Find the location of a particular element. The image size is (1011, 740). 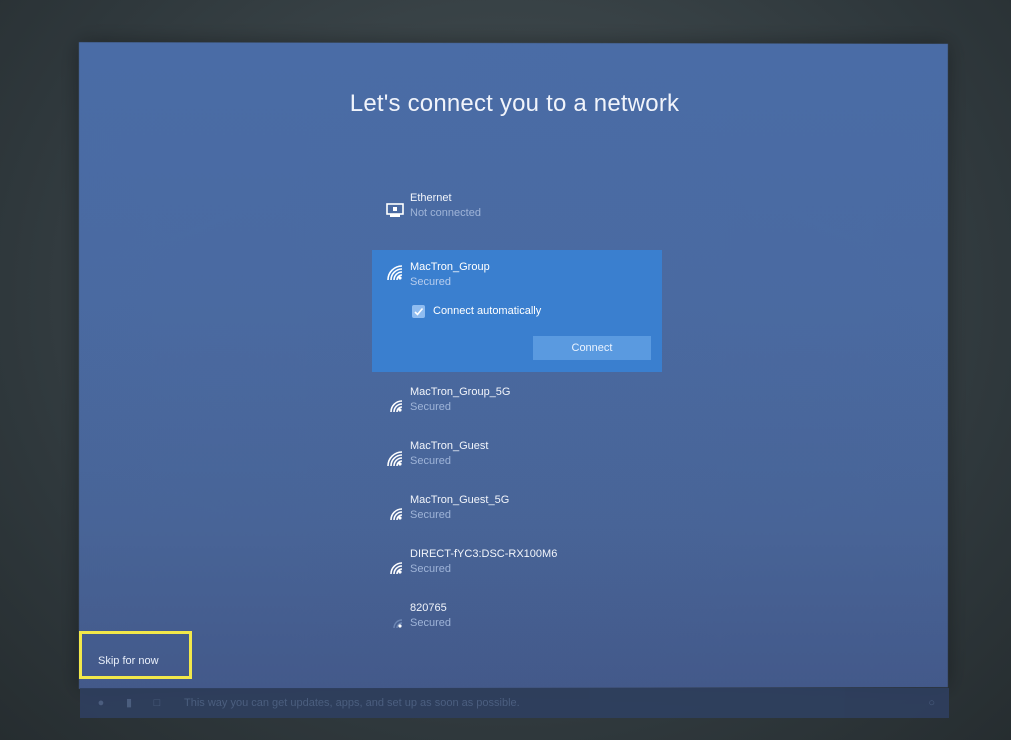

network-name: MacTron_Group is located at coordinates (450, 267).